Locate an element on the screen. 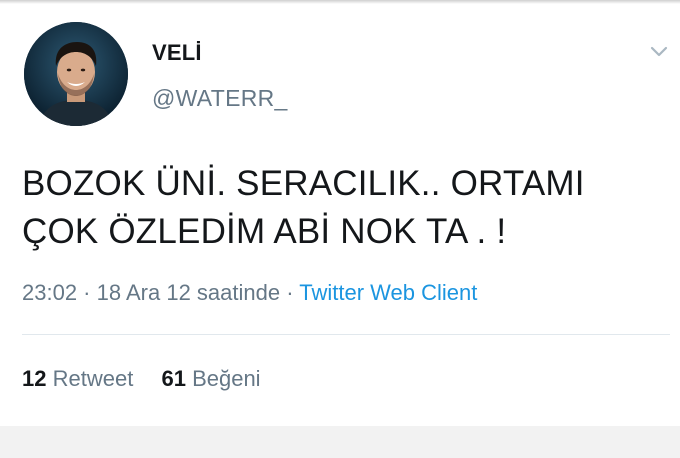  tweet-text-line: ÇOK ÖZLEDİM ABİ NOK TA . ! is located at coordinates (264, 231).